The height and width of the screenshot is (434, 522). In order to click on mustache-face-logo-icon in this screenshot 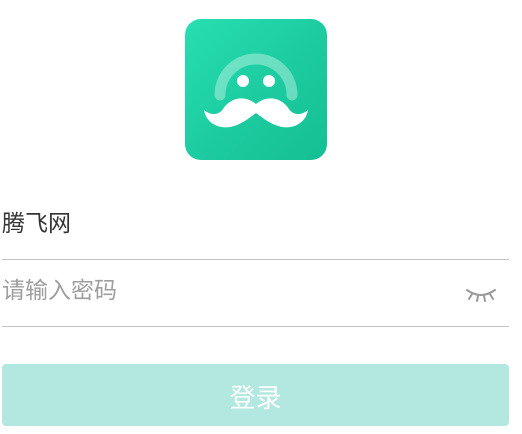, I will do `click(256, 90)`.